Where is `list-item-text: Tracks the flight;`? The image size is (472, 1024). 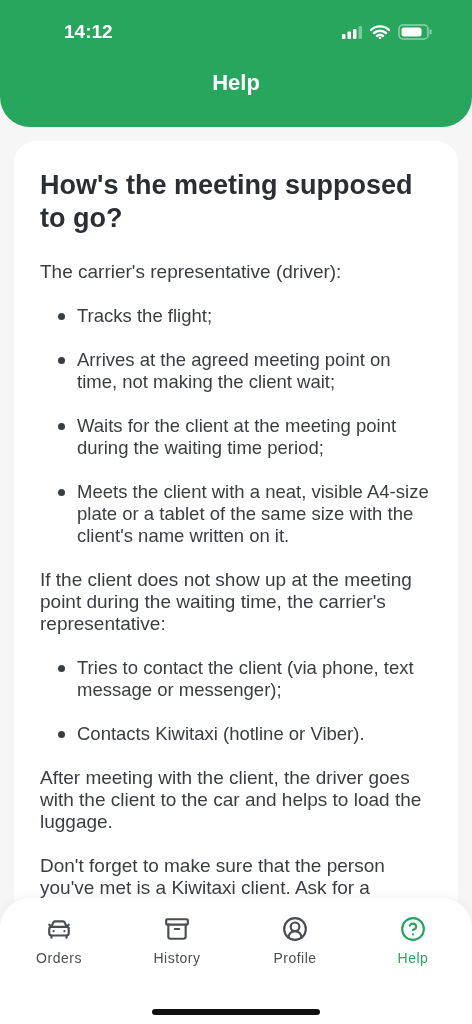
list-item-text: Tracks the flight; is located at coordinates (145, 316).